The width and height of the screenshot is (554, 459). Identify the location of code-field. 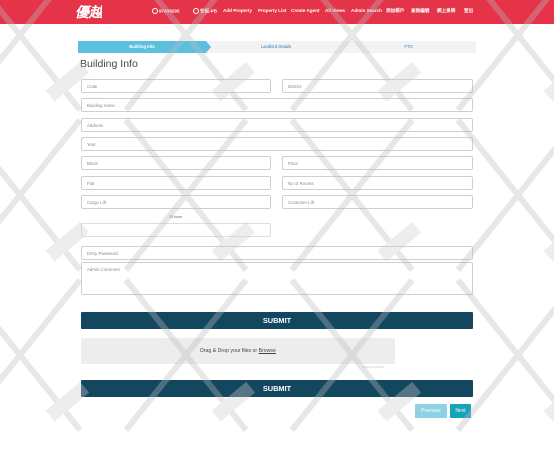
(176, 86).